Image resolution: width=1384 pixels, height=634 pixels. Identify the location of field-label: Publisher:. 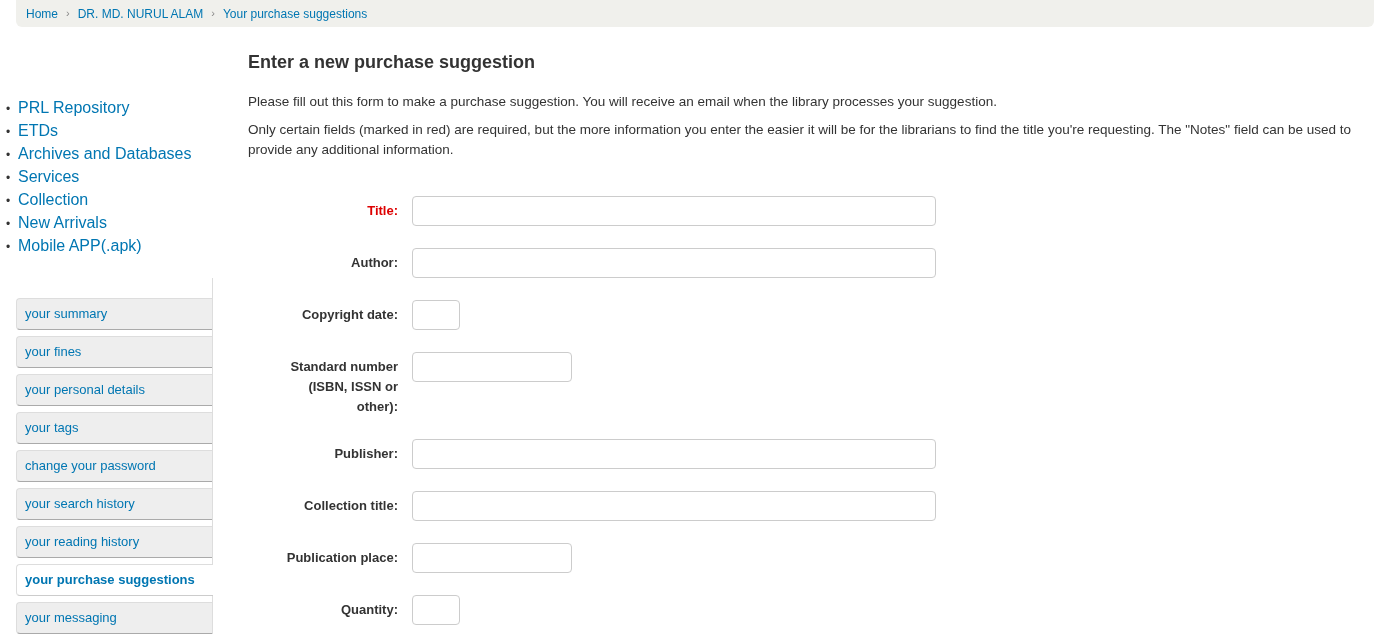
(366, 453).